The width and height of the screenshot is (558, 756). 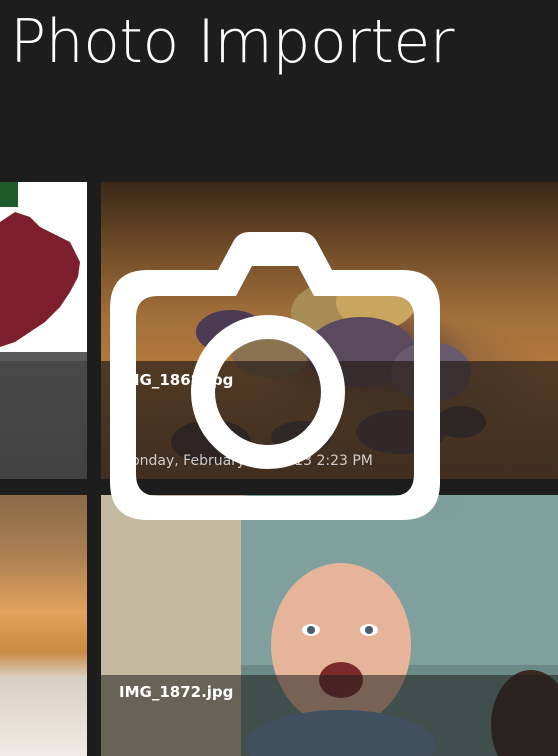 What do you see at coordinates (329, 715) in the screenshot?
I see `photo-caption: IMG_1872.jpg` at bounding box center [329, 715].